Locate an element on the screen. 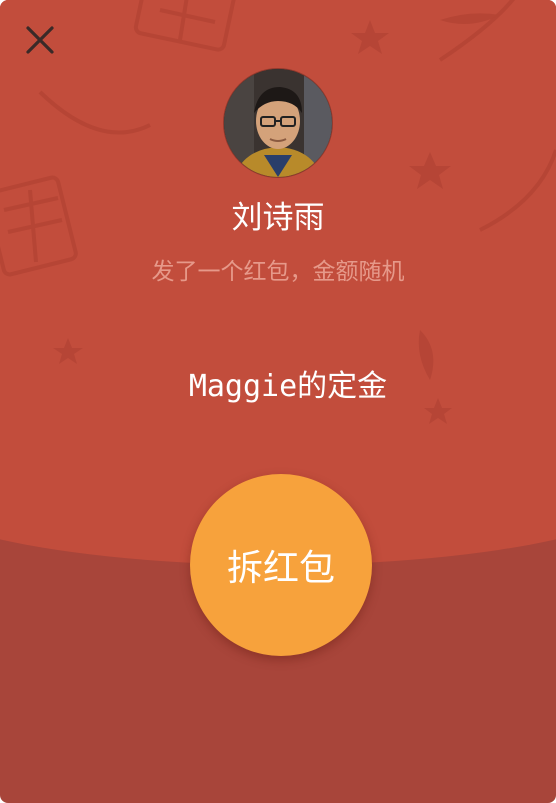  packet-subtitle: 发了一个红包，金额随机 is located at coordinates (278, 272).